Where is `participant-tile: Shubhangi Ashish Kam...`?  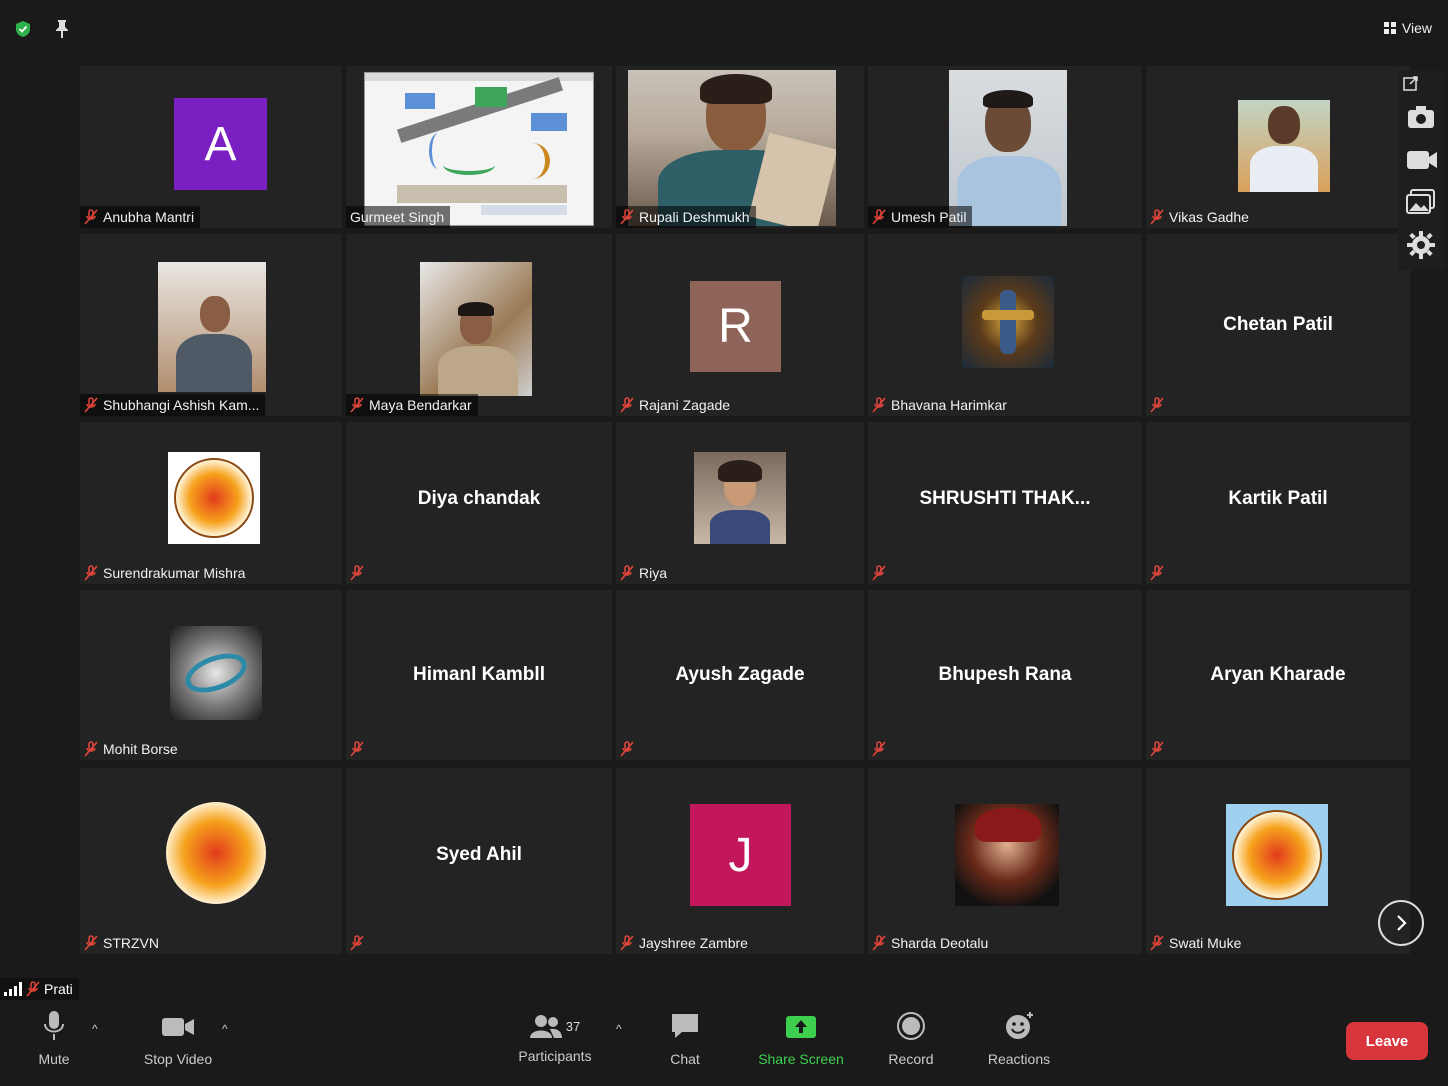
participant-tile: Shubhangi Ashish Kam... is located at coordinates (211, 325).